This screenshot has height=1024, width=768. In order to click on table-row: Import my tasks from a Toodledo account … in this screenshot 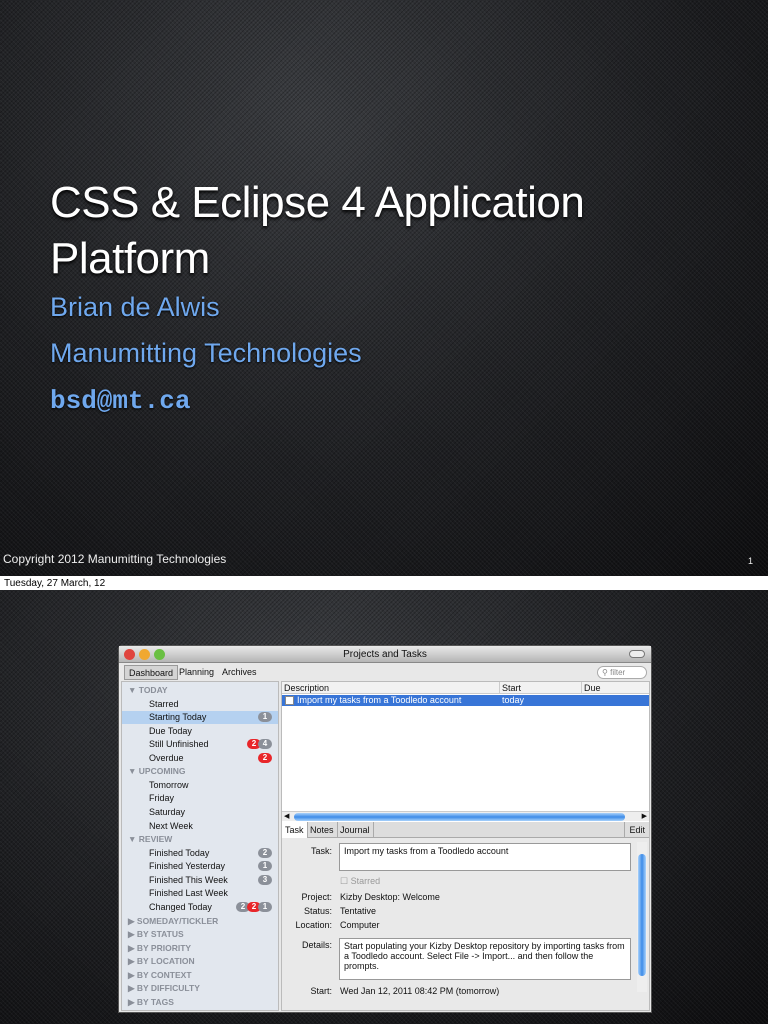, I will do `click(465, 700)`.